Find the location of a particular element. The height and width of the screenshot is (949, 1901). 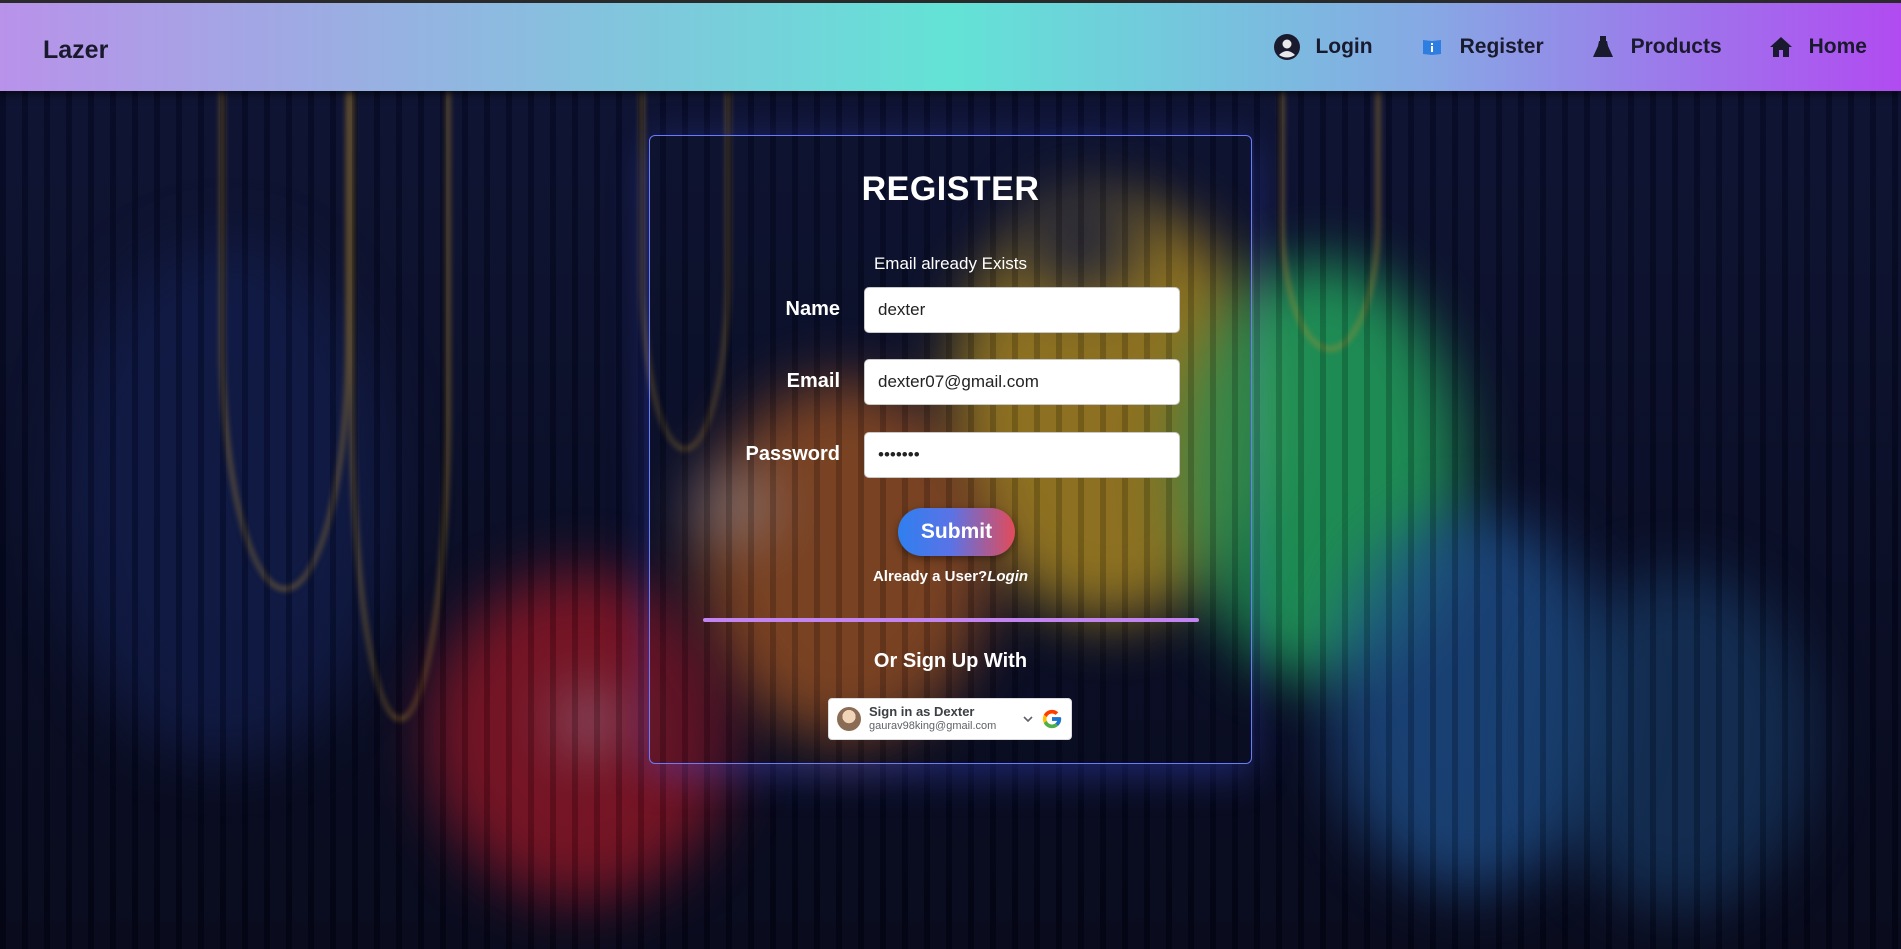

register-title: REGISTER is located at coordinates (950, 189).